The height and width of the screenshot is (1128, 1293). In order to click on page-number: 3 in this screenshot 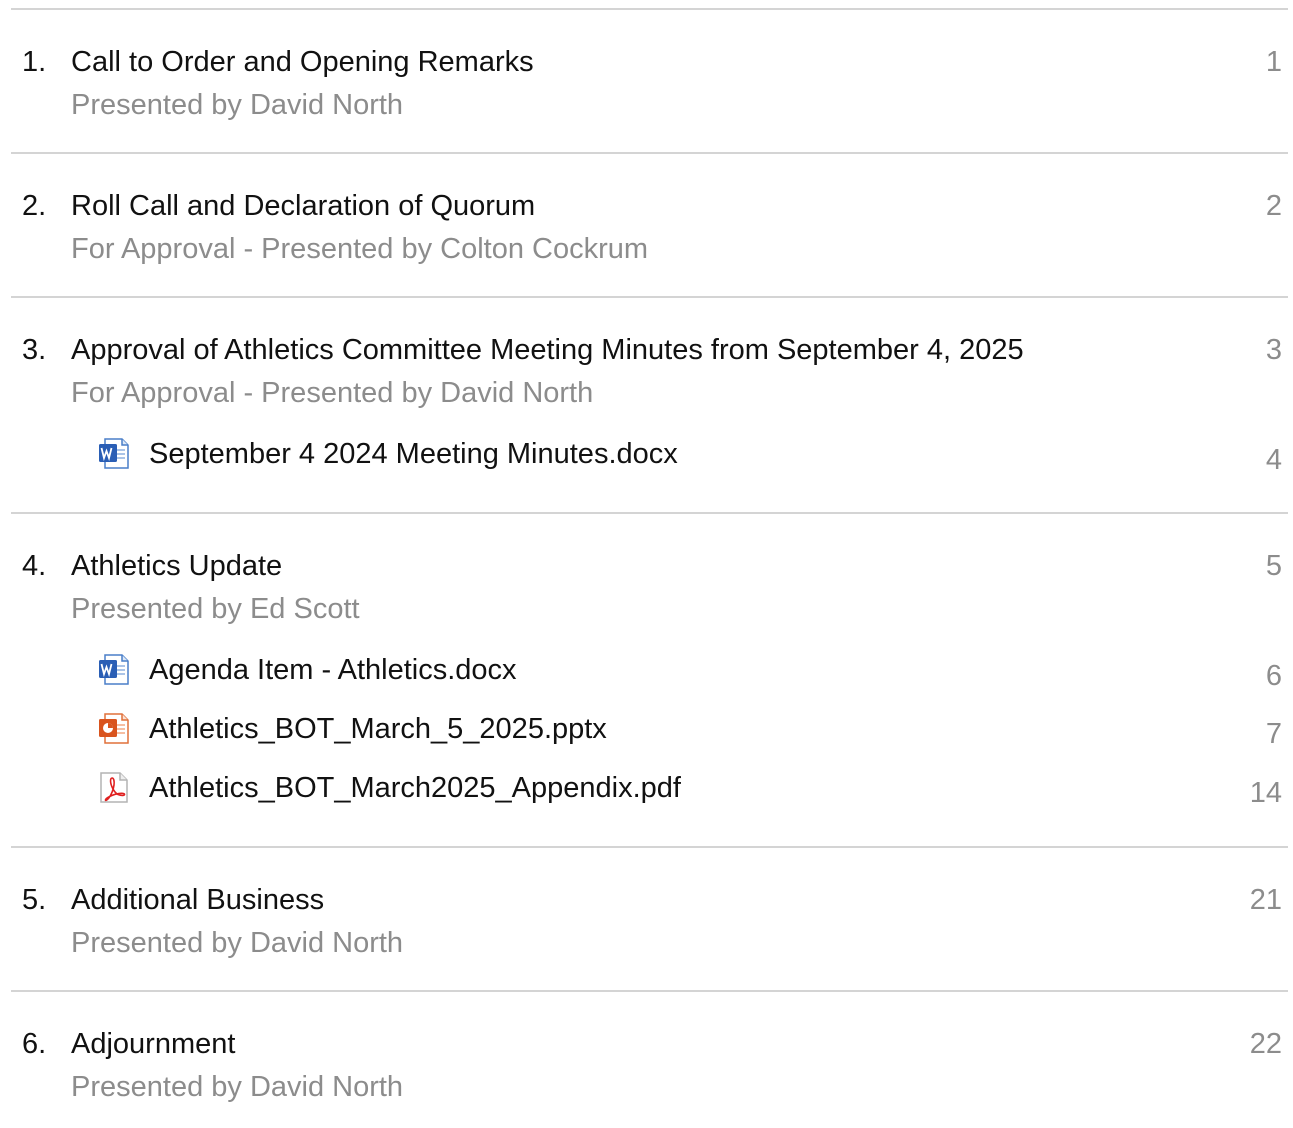, I will do `click(1273, 350)`.